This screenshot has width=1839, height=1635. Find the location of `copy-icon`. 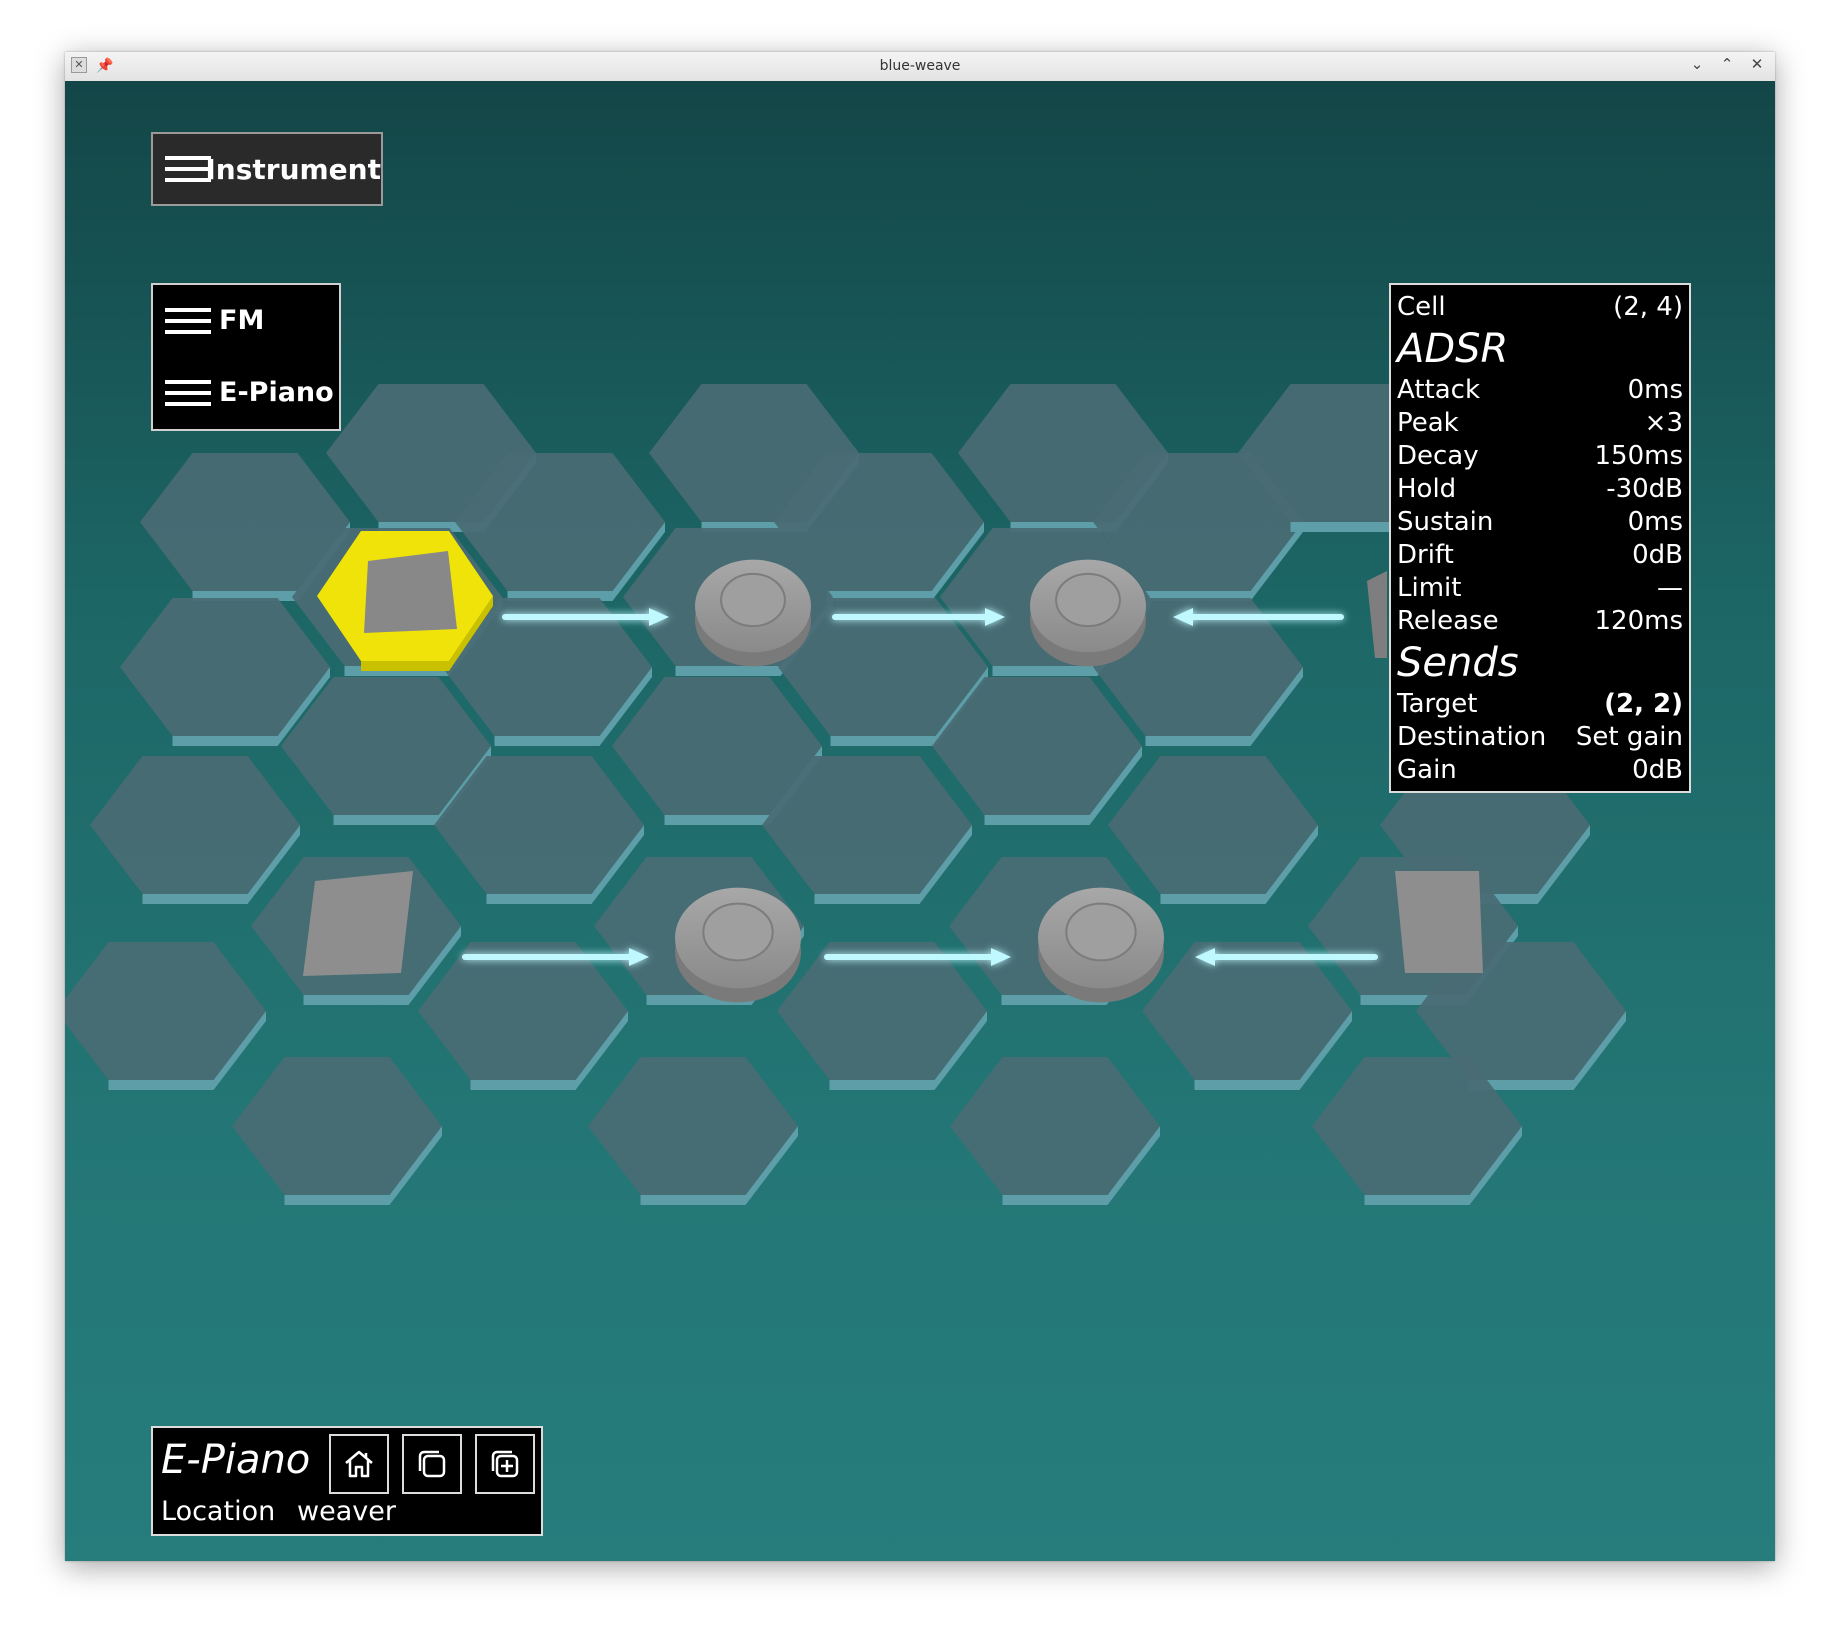

copy-icon is located at coordinates (432, 1464).